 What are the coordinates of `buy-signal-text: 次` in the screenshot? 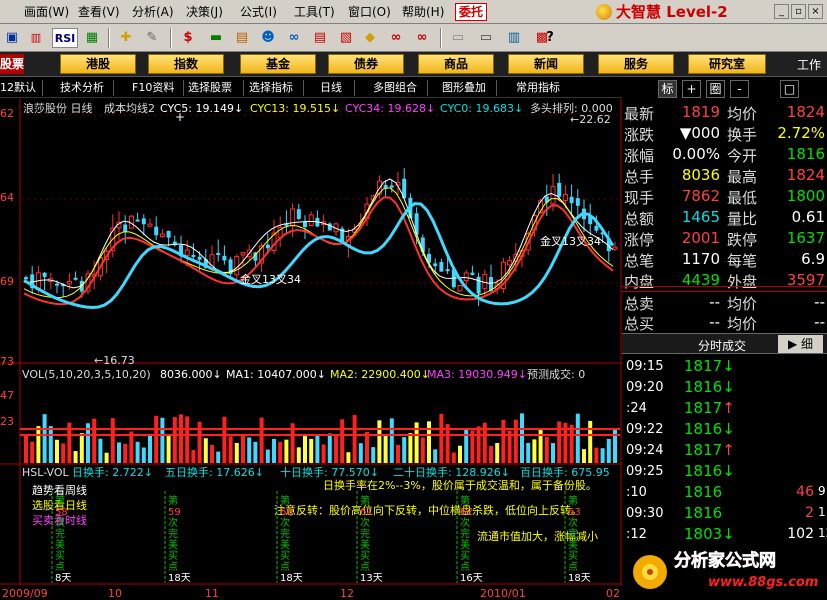 It's located at (365, 522).